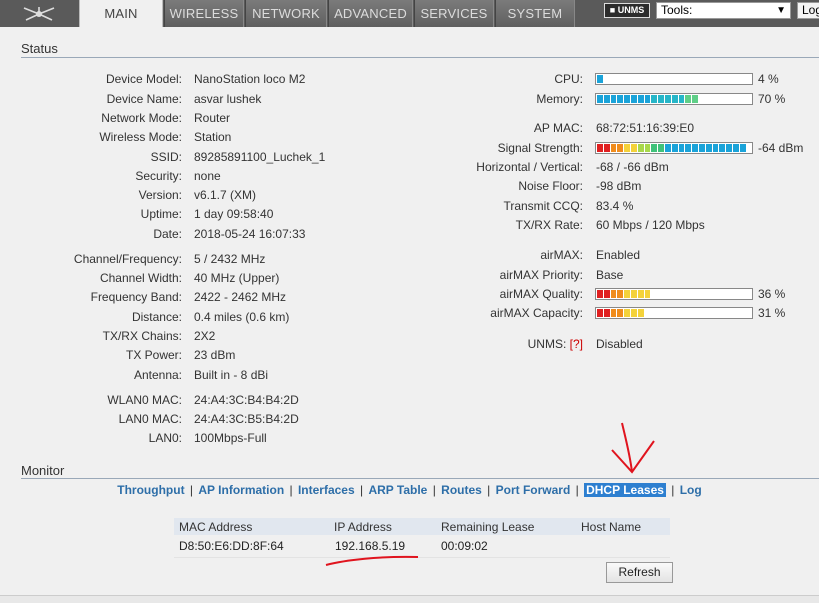  I want to click on link-interfaces: Interfaces, so click(326, 490).